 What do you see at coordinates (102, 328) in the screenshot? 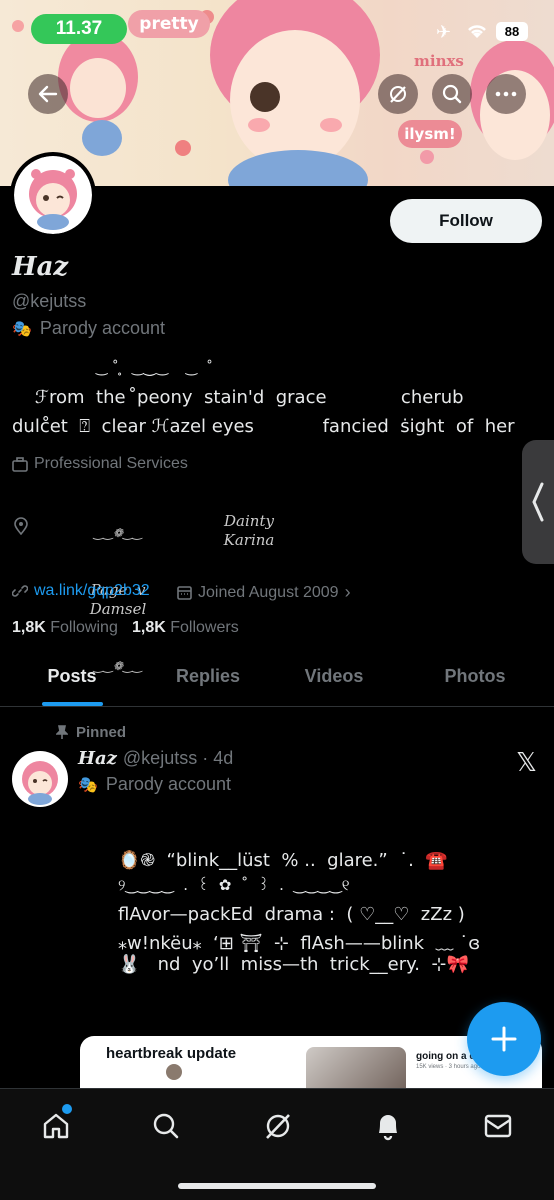
I see `parody-label: Parody account` at bounding box center [102, 328].